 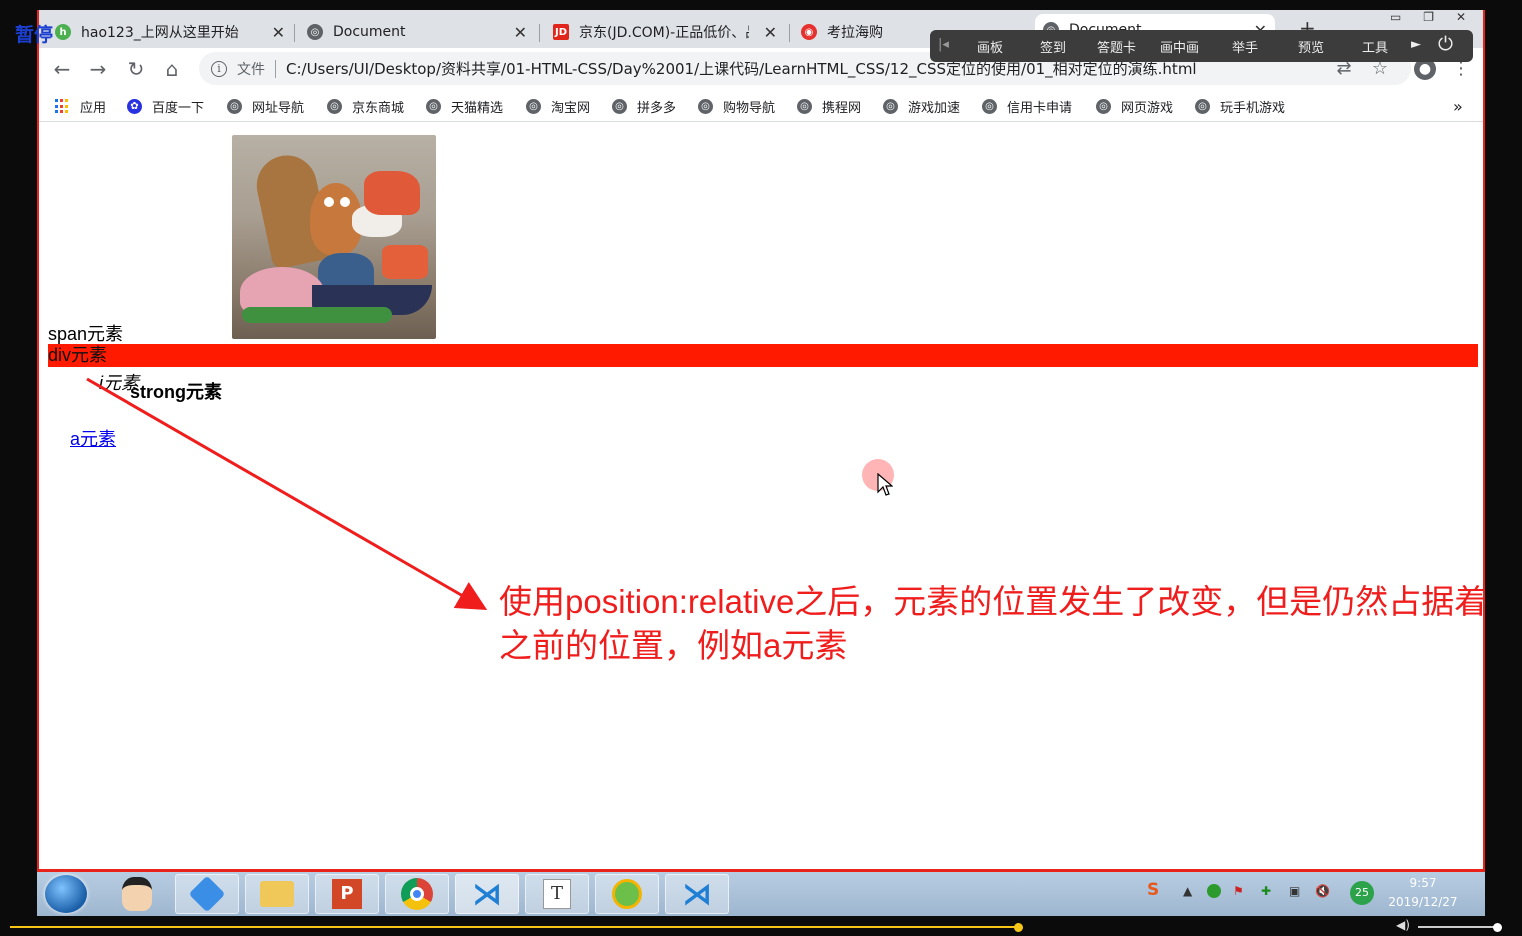 I want to click on power-icon: ⏻, so click(x=1445, y=44).